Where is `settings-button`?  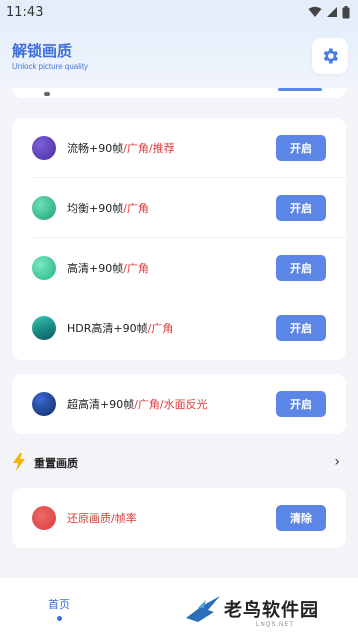 settings-button is located at coordinates (330, 56).